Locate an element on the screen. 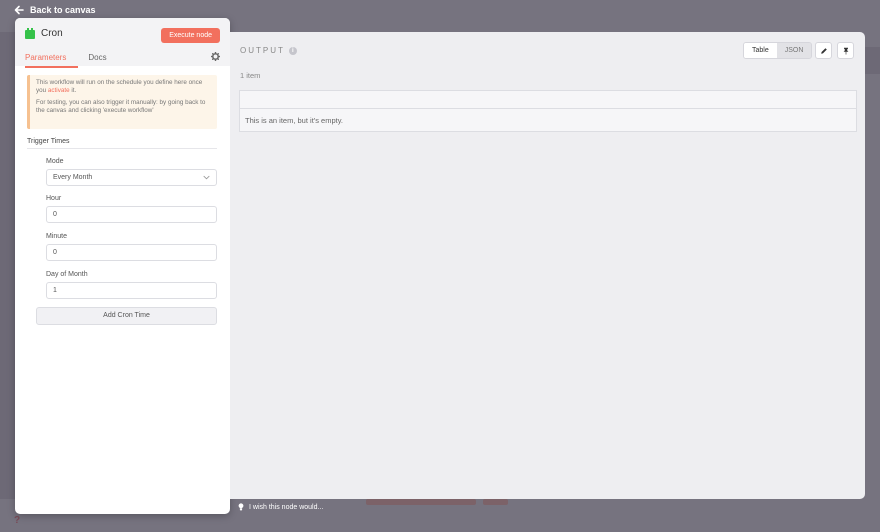 This screenshot has width=880, height=532. node-tabs: Parameters Docs is located at coordinates (67, 60).